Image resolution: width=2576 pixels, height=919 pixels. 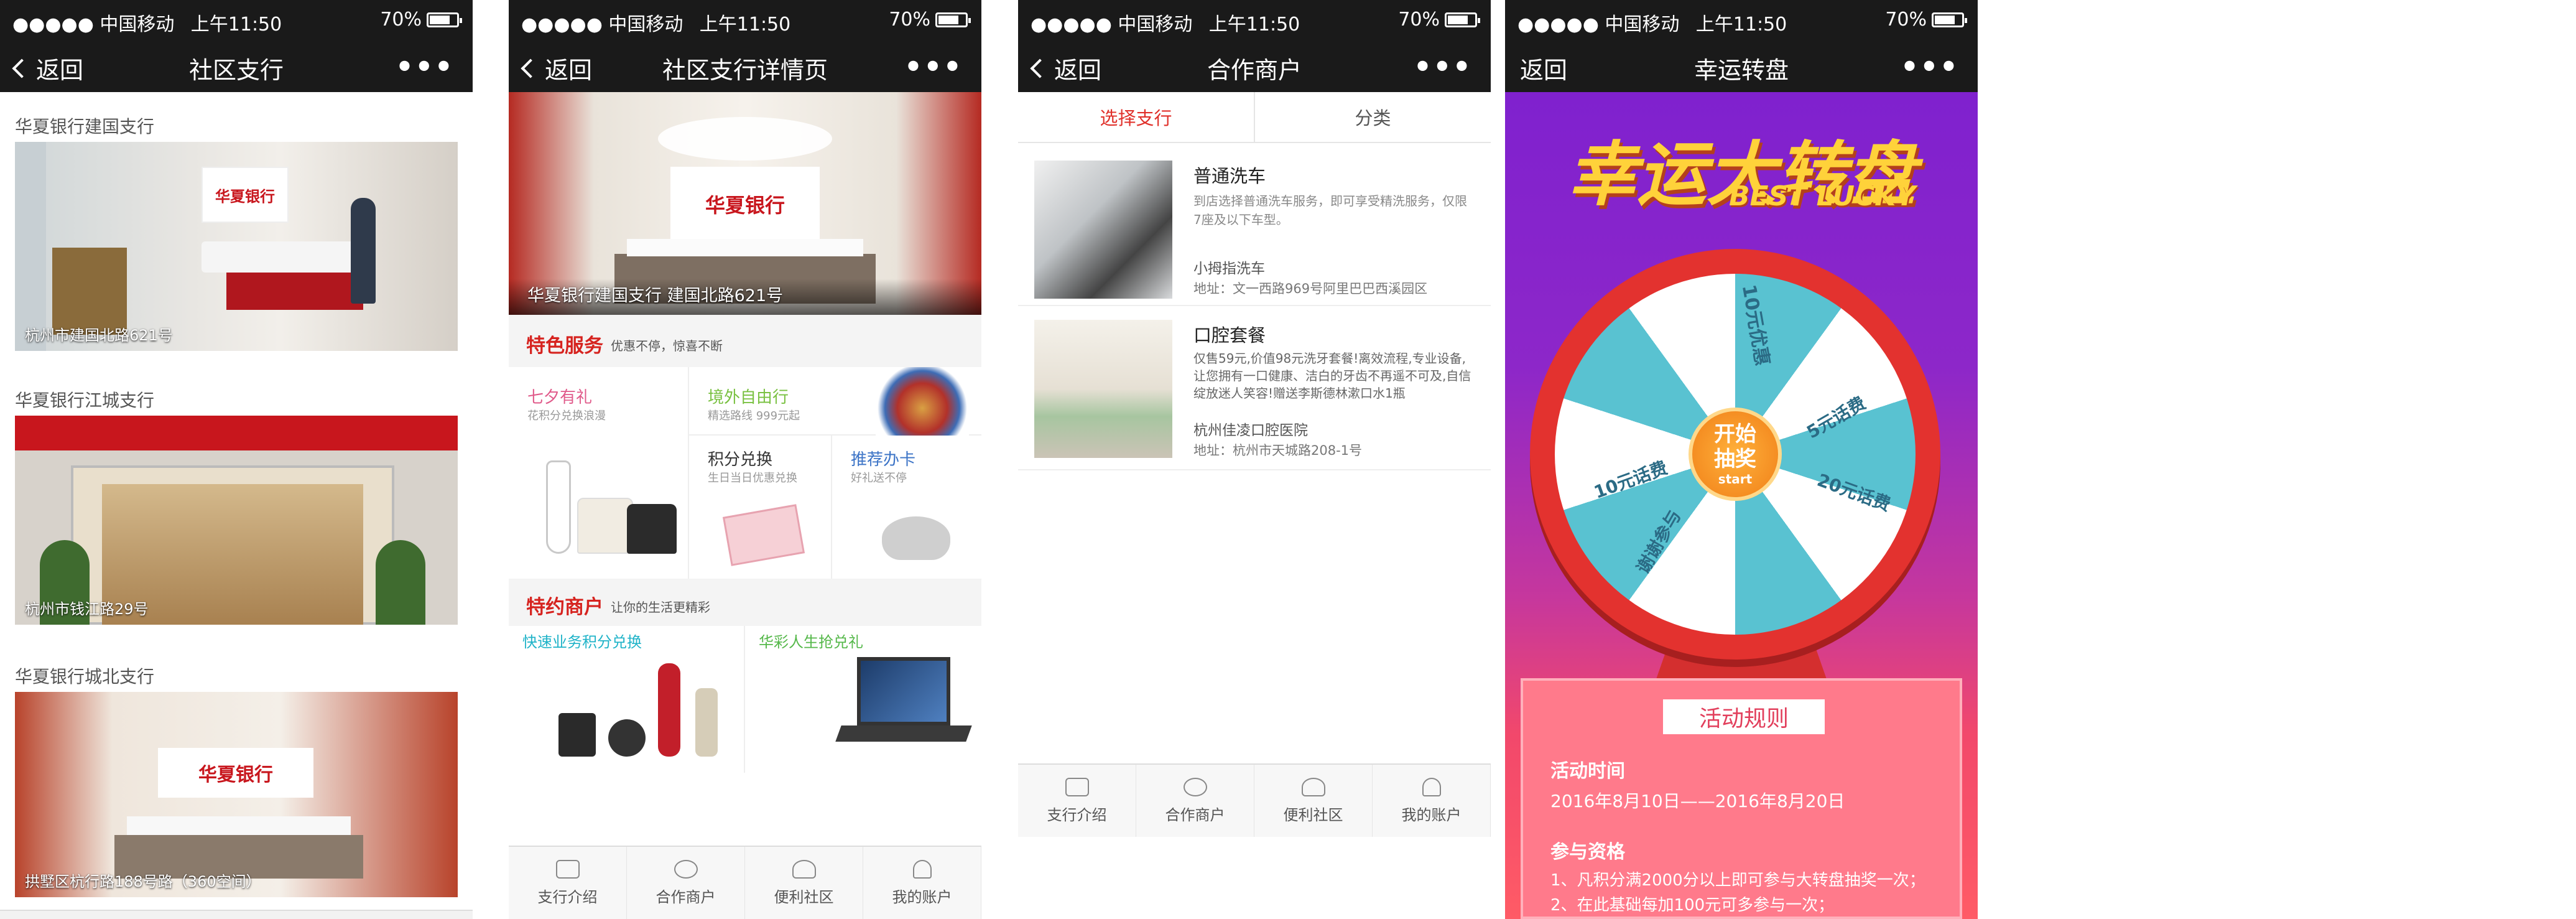 What do you see at coordinates (237, 794) in the screenshot?
I see `branch-photo: 华夏银行 拱墅区杭行路188号路（360空间）` at bounding box center [237, 794].